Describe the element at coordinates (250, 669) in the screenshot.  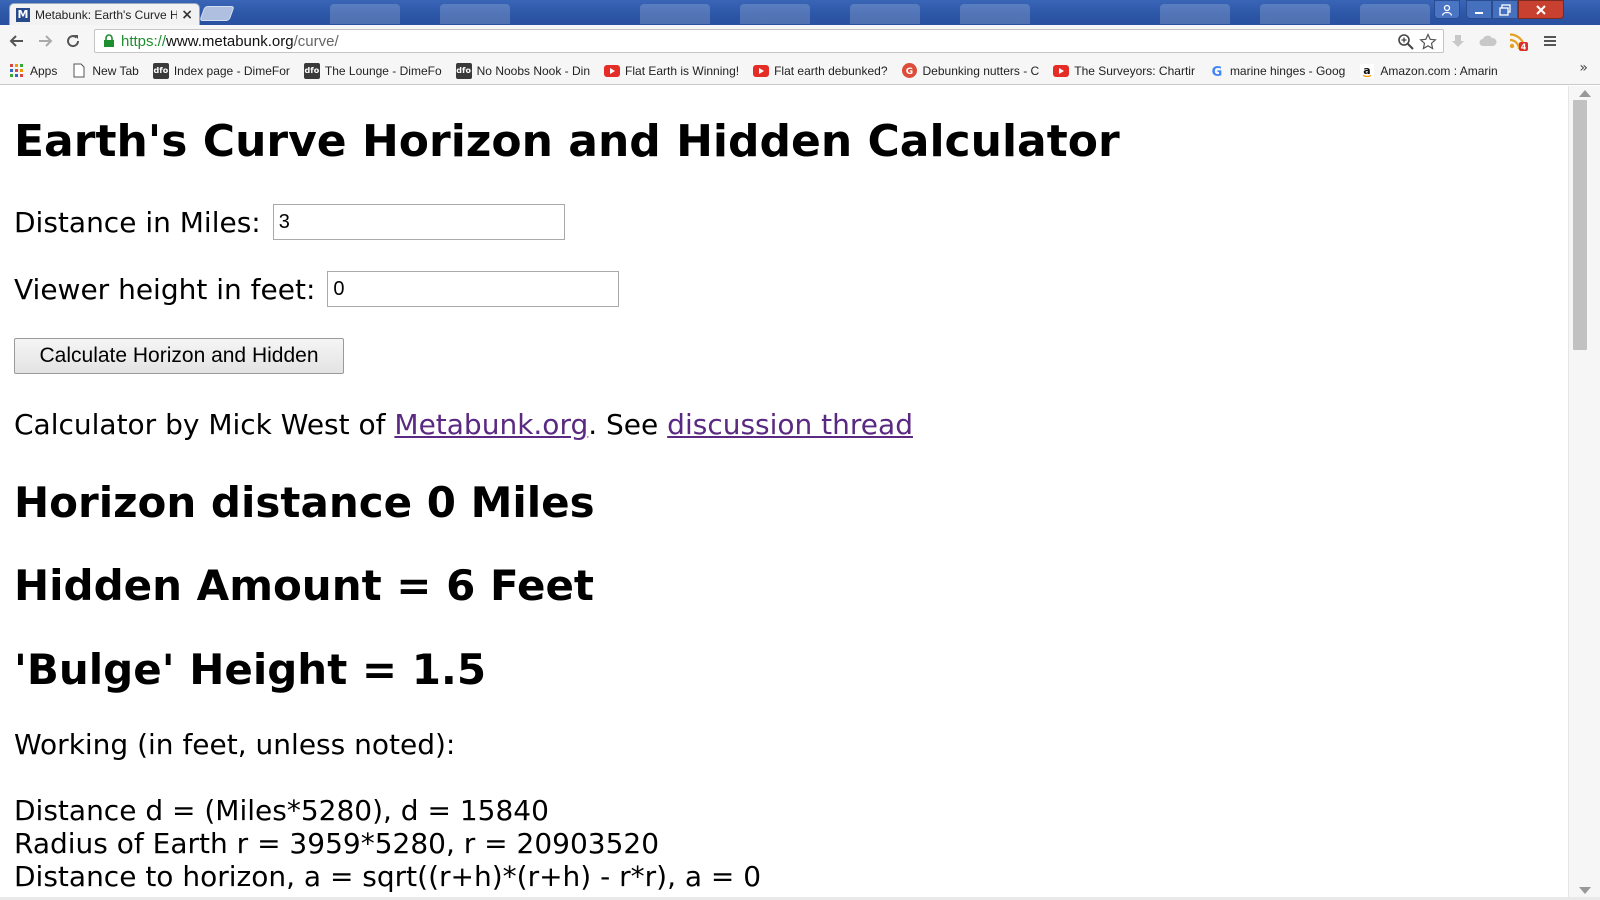
I see `bulge-height-result: 'Bulge' Height = 1.5` at that location.